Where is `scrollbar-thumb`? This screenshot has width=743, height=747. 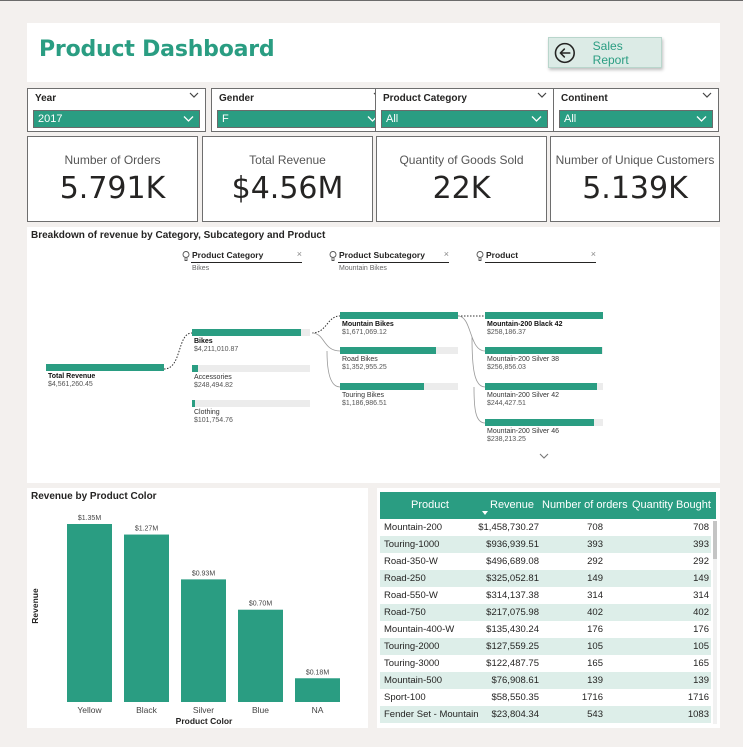 scrollbar-thumb is located at coordinates (715, 540).